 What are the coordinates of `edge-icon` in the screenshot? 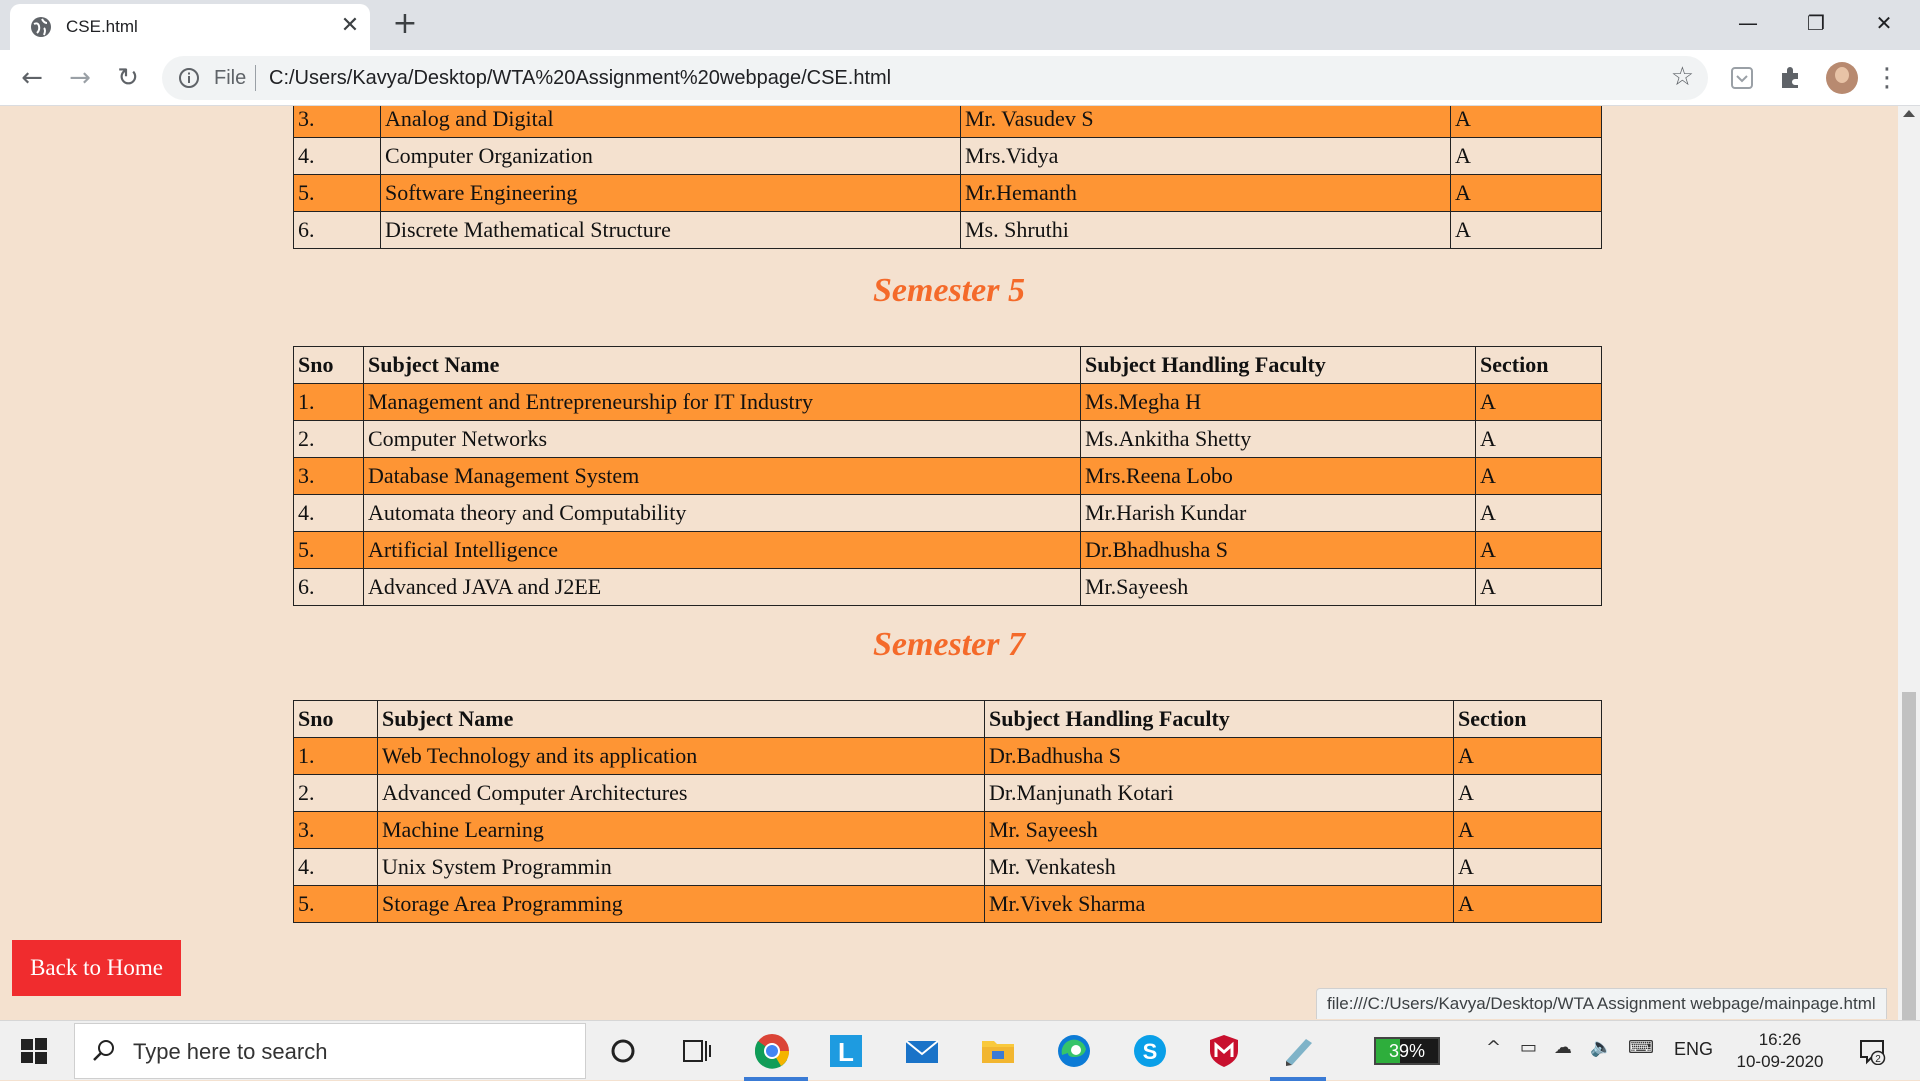 It's located at (1074, 1051).